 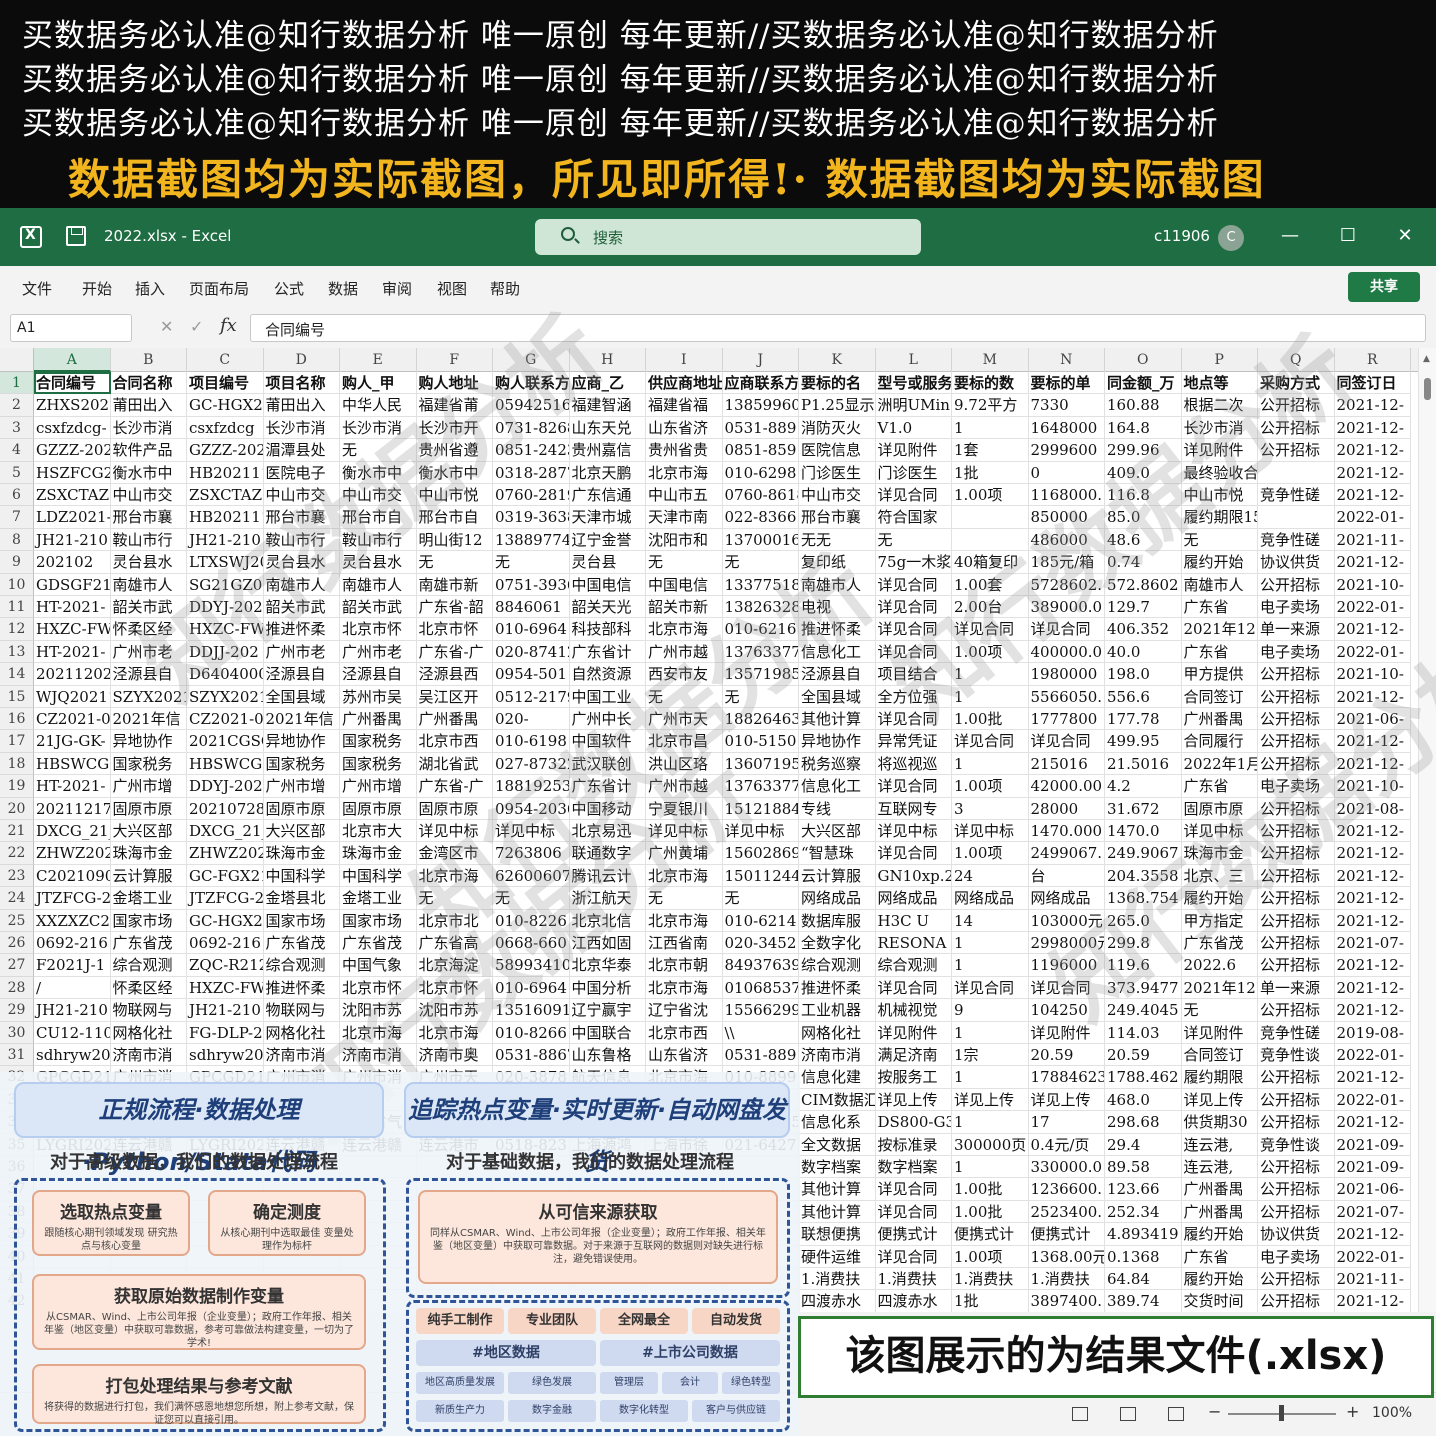 I want to click on cell: 北京市西, so click(x=684, y=1032).